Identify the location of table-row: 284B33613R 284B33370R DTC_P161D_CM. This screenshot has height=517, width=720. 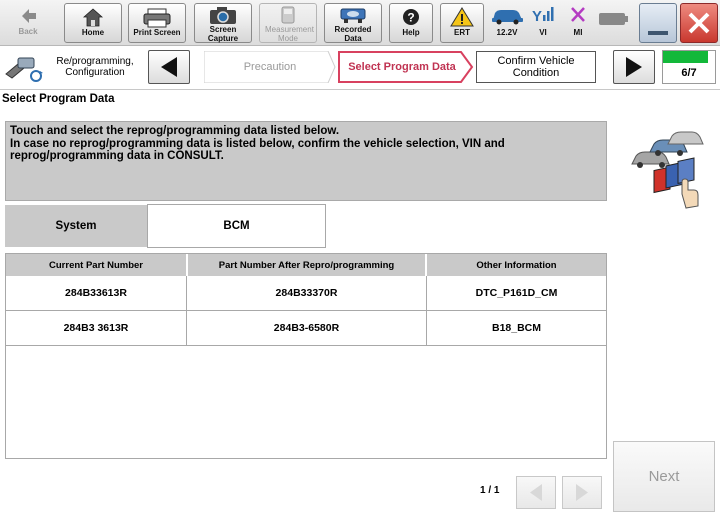
(306, 293).